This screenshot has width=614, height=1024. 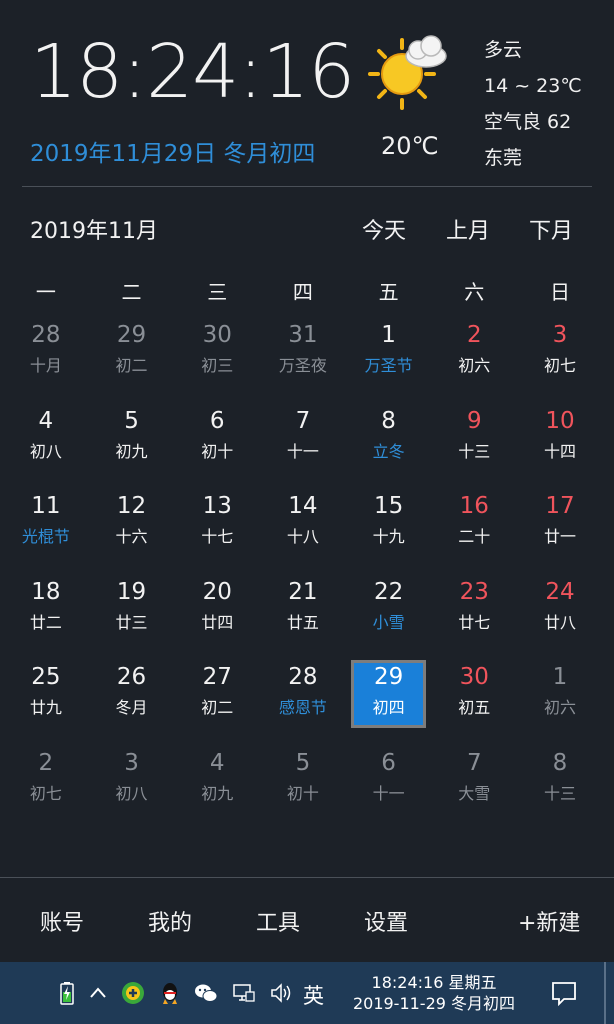 What do you see at coordinates (560, 701) in the screenshot?
I see `calendar-day: 1 初六` at bounding box center [560, 701].